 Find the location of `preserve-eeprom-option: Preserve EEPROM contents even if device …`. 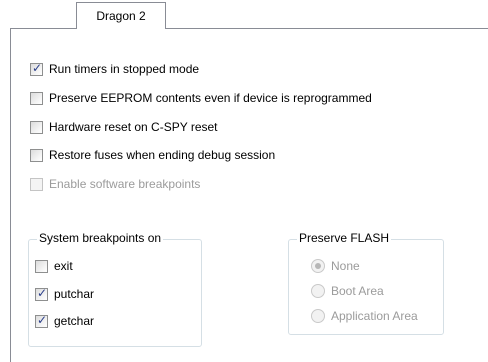

preserve-eeprom-option: Preserve EEPROM contents even if device … is located at coordinates (201, 98).